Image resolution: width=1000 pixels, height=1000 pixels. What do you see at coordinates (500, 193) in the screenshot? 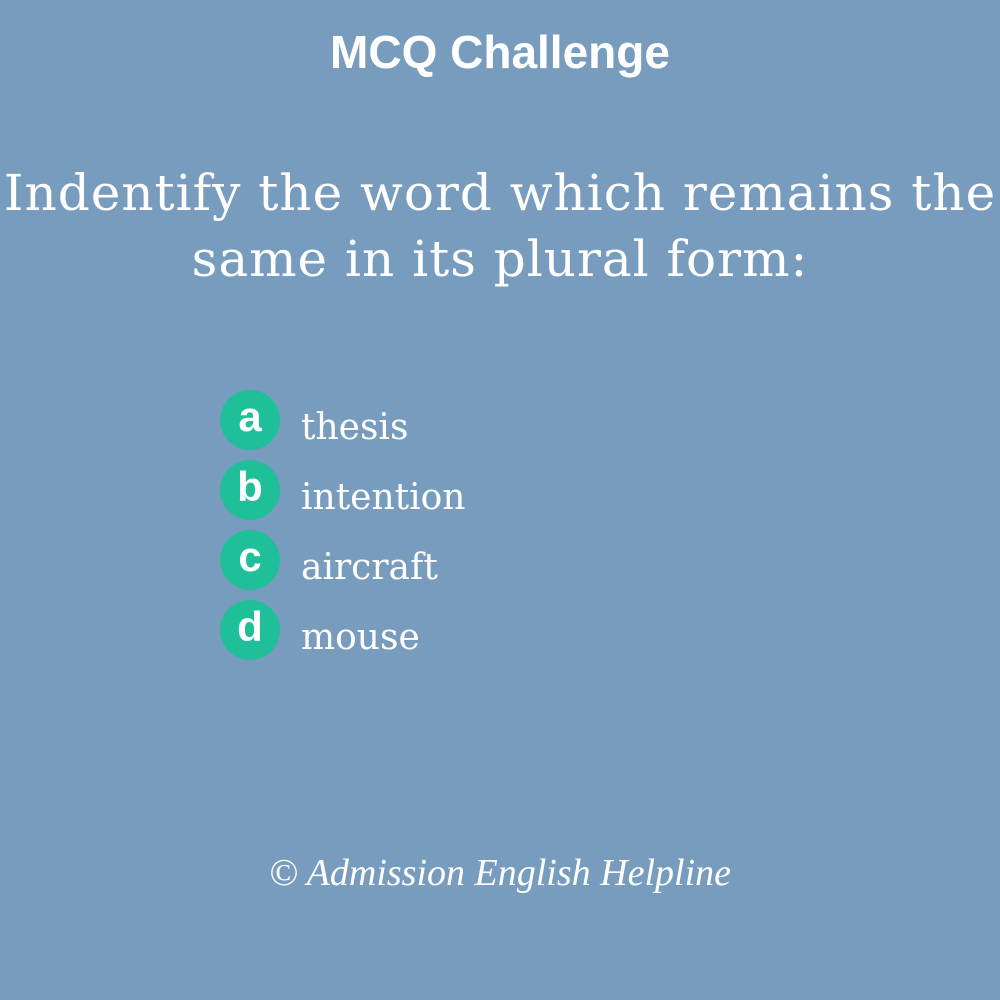
I see `question-line-1: Indentify the word which remains the` at bounding box center [500, 193].